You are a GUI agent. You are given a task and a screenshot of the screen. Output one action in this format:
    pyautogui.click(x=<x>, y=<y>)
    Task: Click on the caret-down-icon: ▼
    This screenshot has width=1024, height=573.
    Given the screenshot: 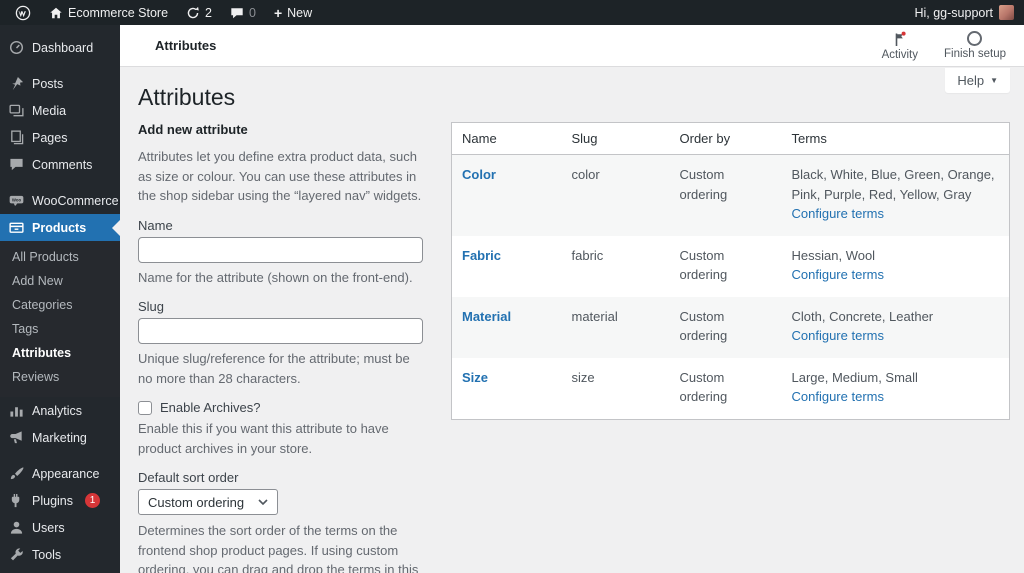 What is the action you would take?
    pyautogui.click(x=994, y=80)
    